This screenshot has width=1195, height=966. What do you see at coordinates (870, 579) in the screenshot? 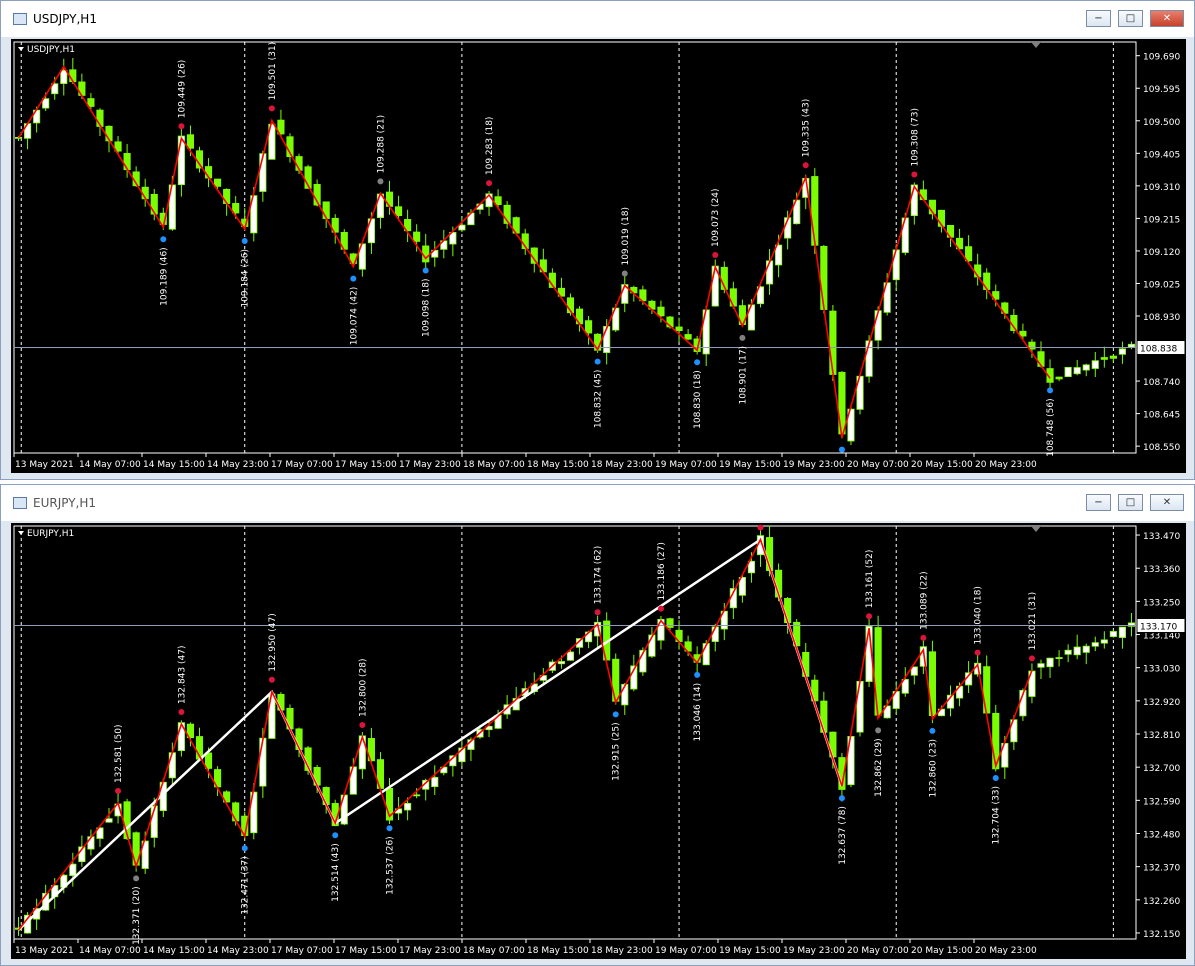
I see `swing-point-label: 133.161 (52)` at bounding box center [870, 579].